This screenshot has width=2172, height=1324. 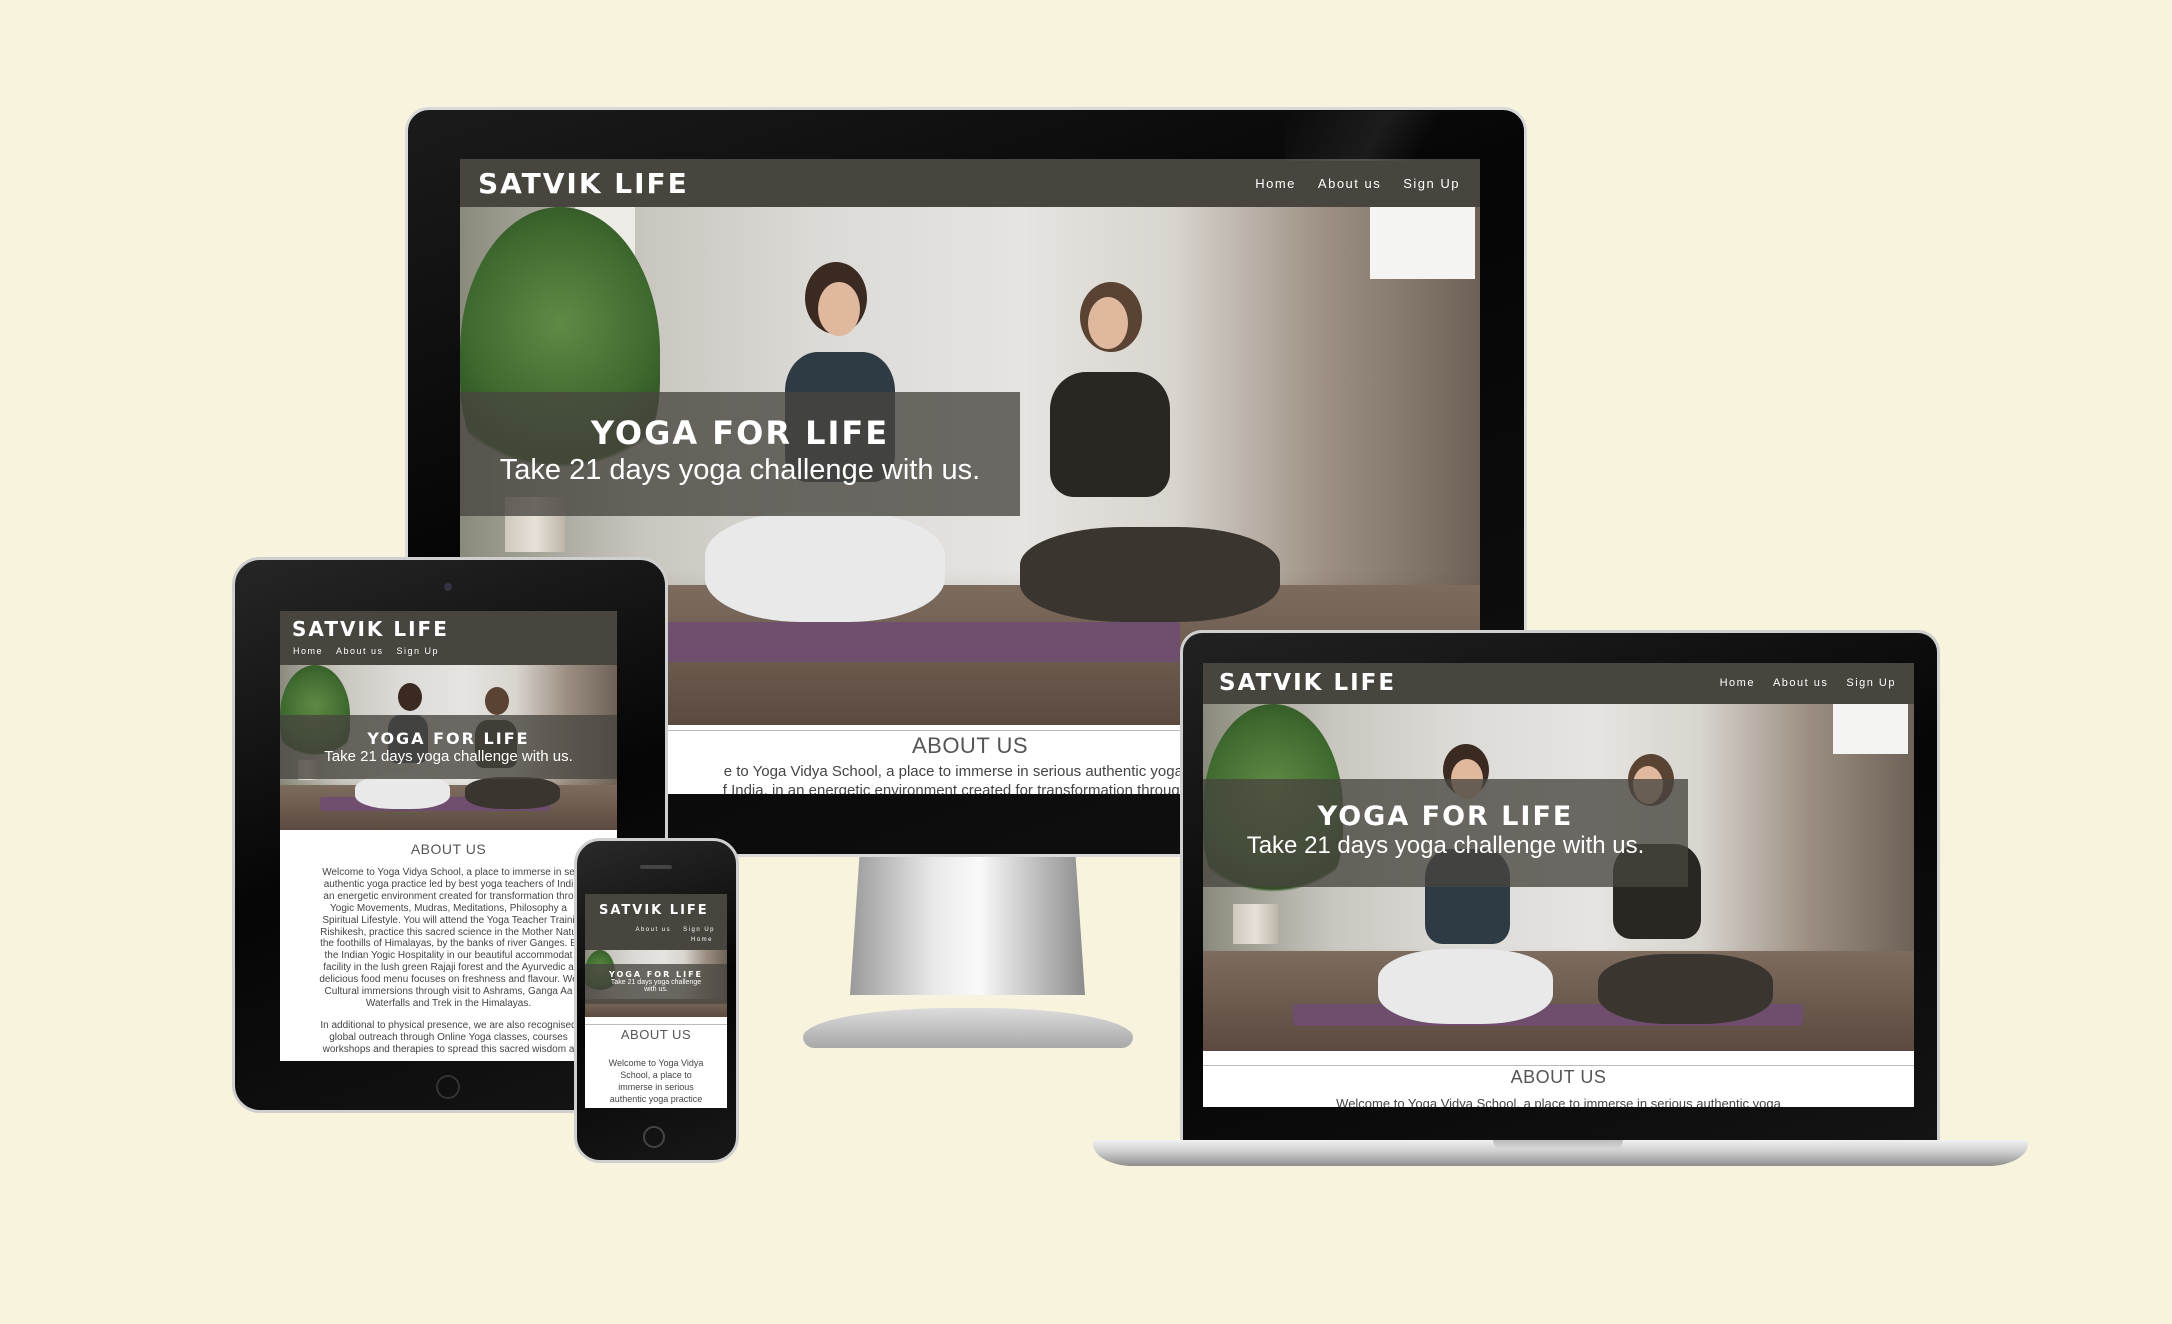 I want to click on site-header: SATVIK LIFE About us Sign Up Home, so click(x=656, y=922).